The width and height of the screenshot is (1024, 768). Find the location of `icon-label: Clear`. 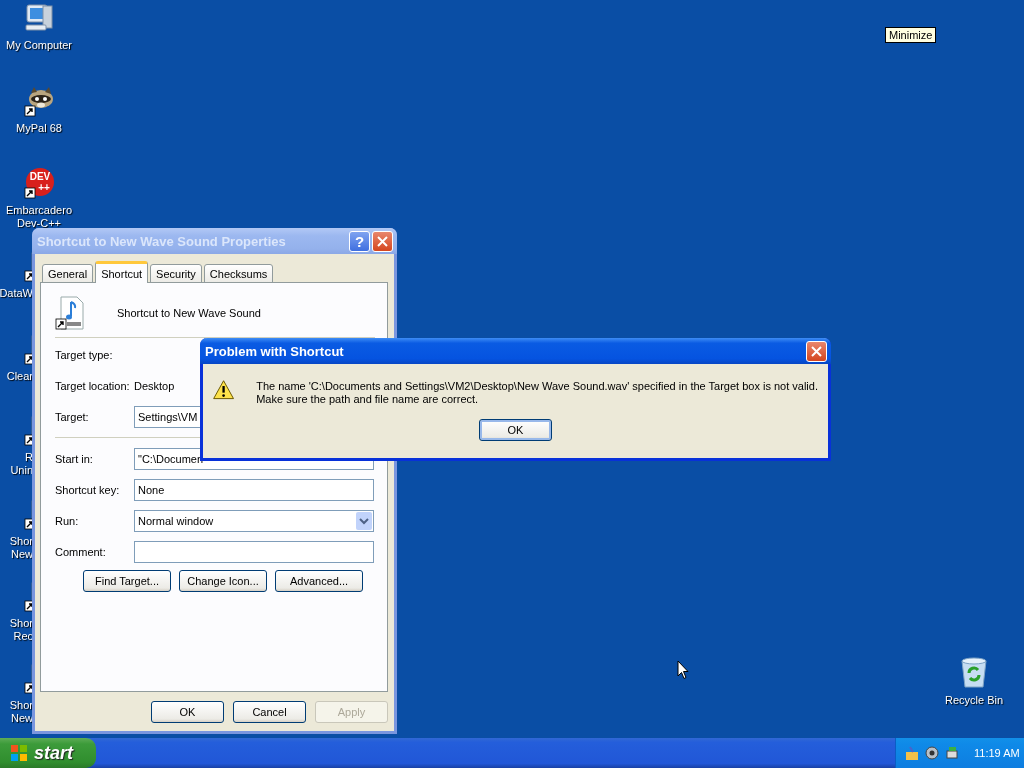

icon-label: Clear is located at coordinates (19, 376).